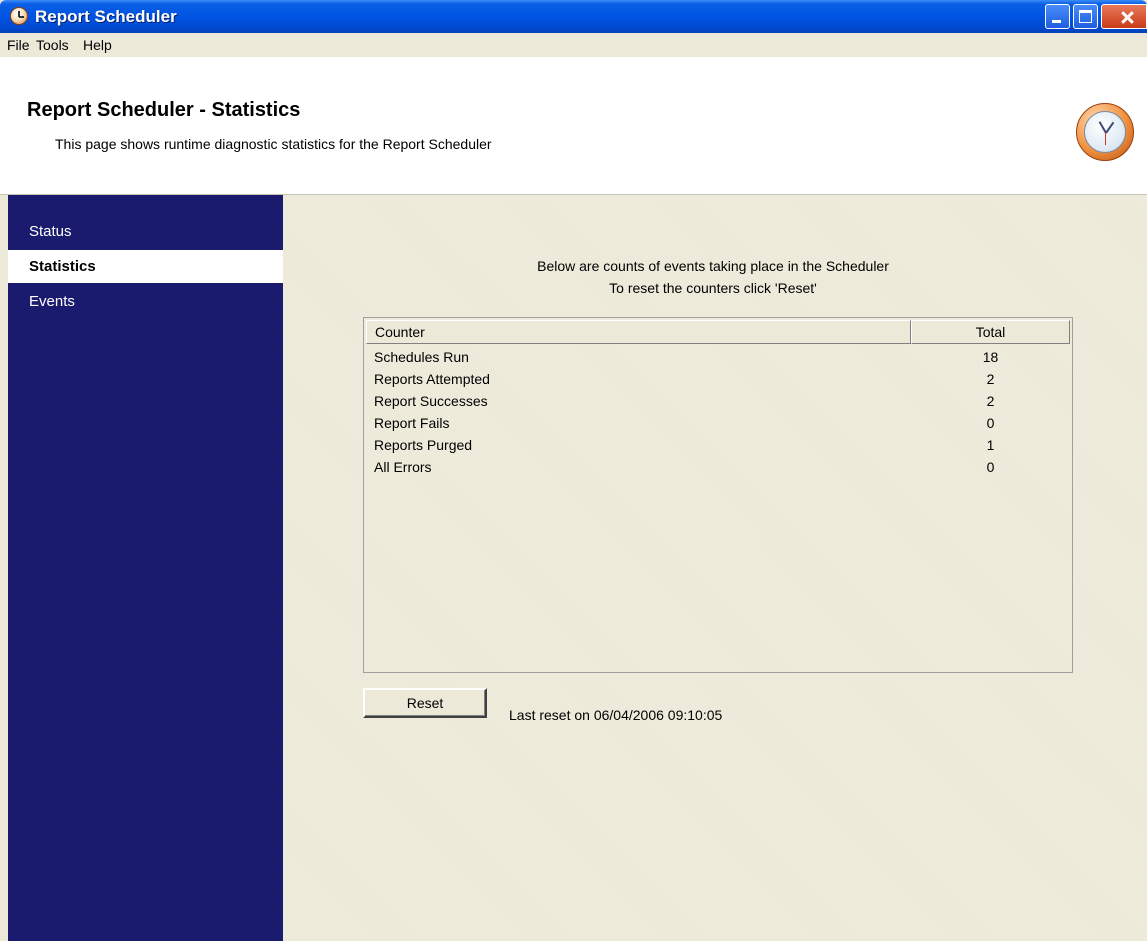  Describe the element at coordinates (1057, 16) in the screenshot. I see `minimize-button` at that location.